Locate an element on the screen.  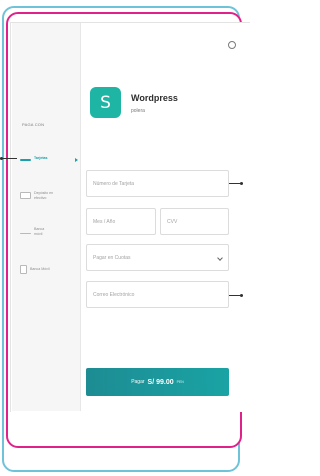
sidebar-item-label: Banca móvil is located at coordinates (39, 231).